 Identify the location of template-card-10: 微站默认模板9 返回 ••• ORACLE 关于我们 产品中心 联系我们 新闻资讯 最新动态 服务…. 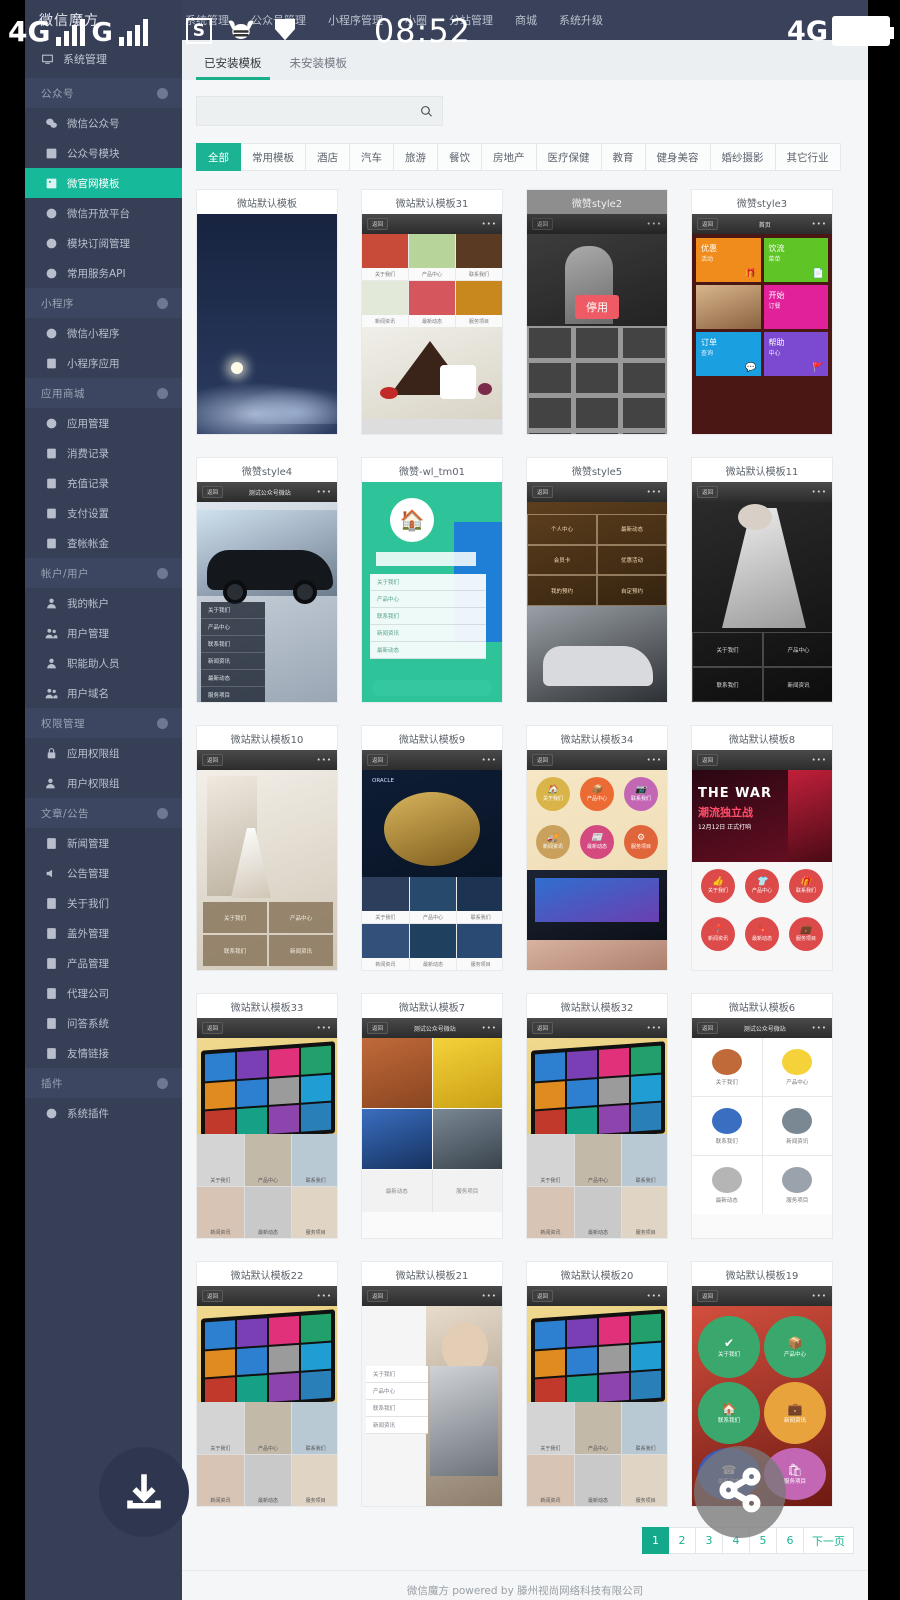
(432, 848).